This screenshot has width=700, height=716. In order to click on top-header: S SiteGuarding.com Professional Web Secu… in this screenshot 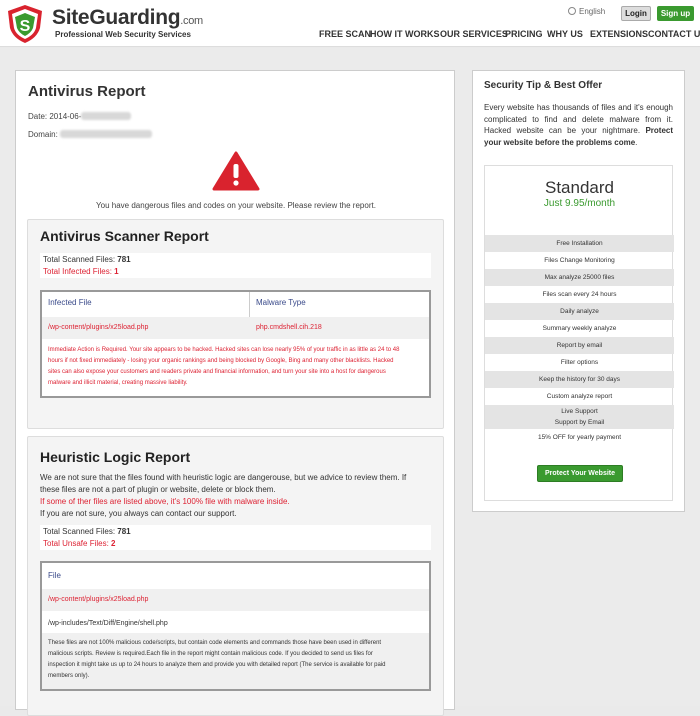, I will do `click(350, 23)`.